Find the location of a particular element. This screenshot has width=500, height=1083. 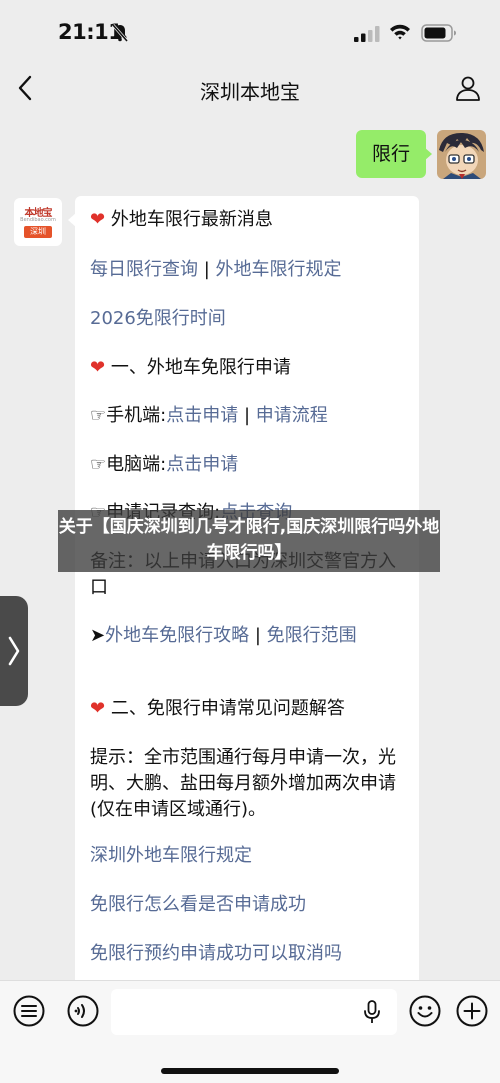

apply-process-link: 申请流程 is located at coordinates (292, 415).